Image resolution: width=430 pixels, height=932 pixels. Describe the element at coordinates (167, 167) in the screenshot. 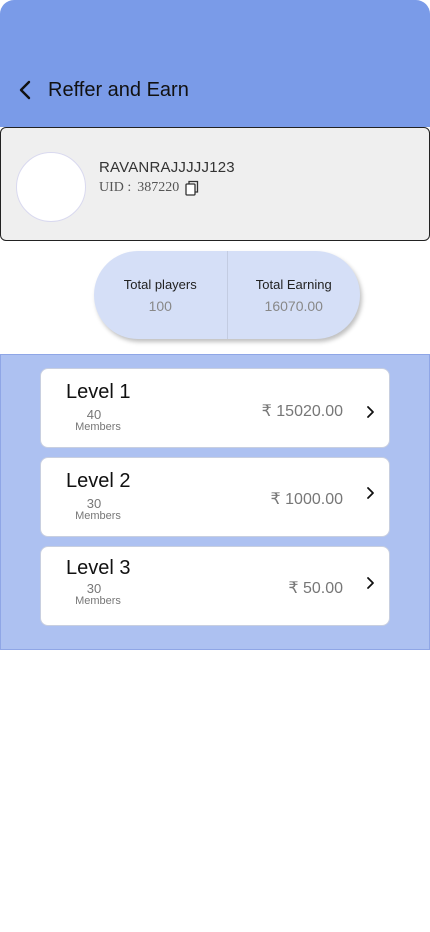

I see `username: RAVANRAJJJJJ123` at that location.